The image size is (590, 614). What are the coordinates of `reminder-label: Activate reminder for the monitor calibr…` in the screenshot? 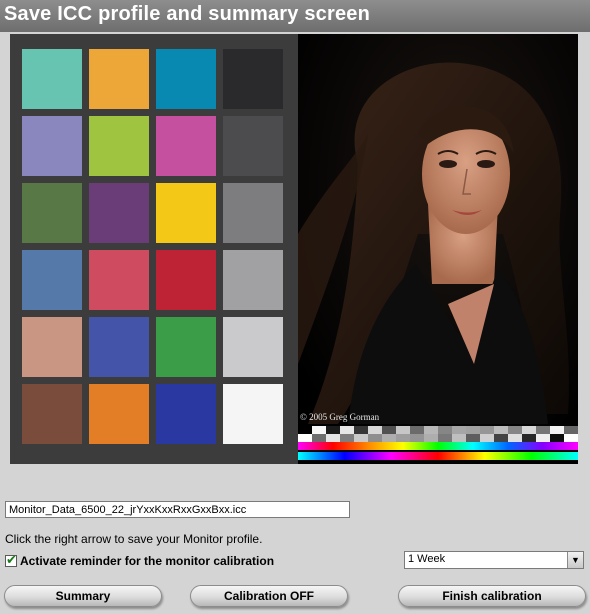 It's located at (147, 561).